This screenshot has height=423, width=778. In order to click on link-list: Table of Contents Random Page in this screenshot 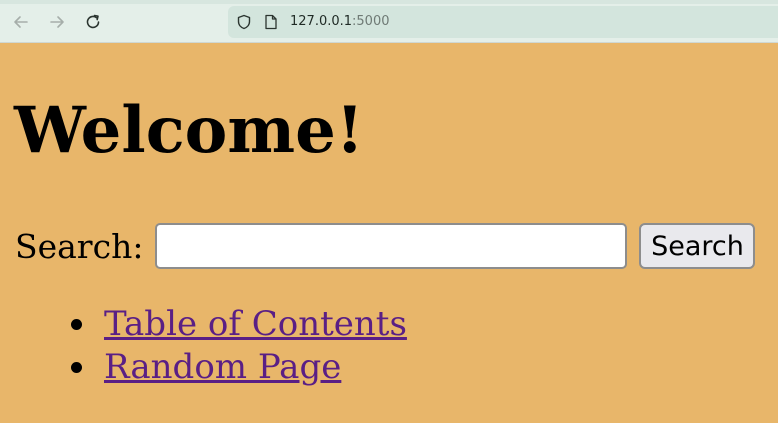, I will do `click(203, 346)`.